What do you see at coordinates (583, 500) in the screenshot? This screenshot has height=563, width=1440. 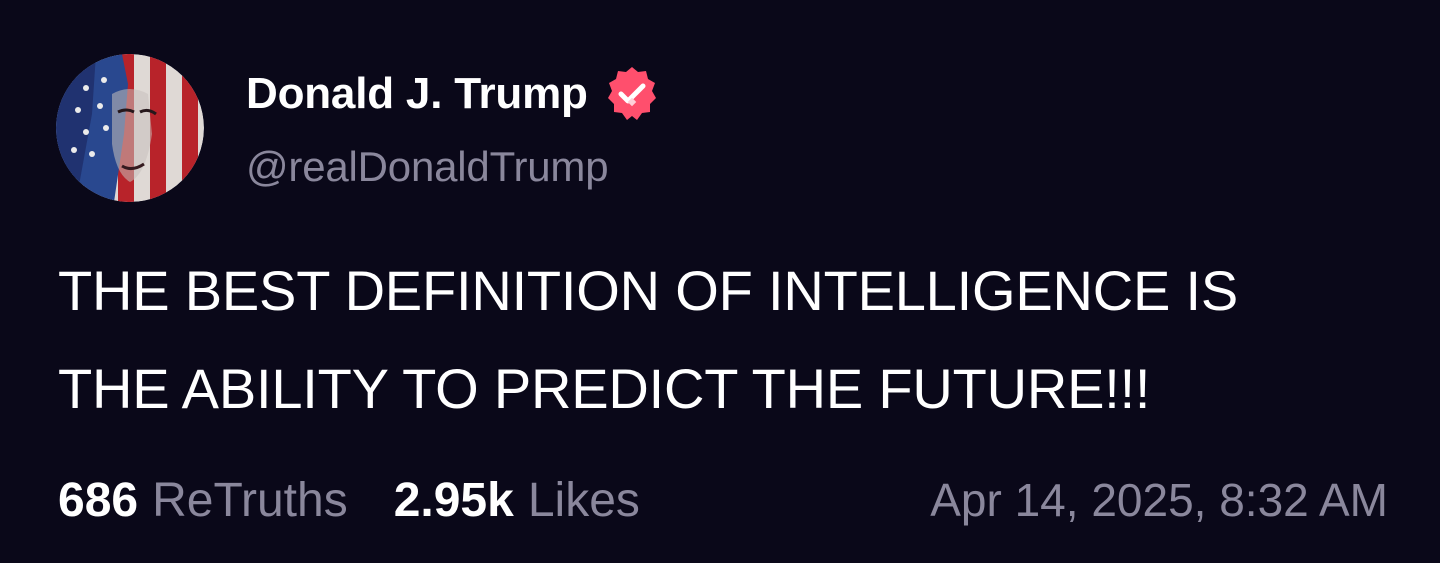 I see `likes-label: Likes` at bounding box center [583, 500].